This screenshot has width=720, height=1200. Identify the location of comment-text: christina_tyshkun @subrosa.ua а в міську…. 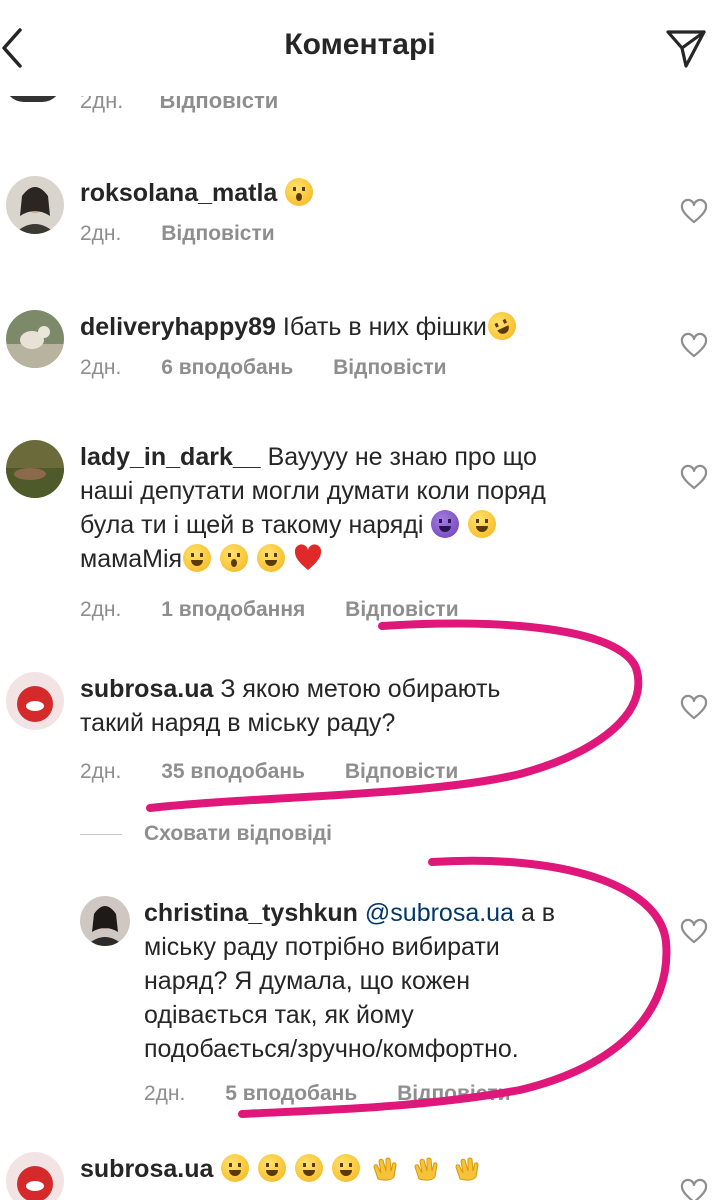
(411, 981).